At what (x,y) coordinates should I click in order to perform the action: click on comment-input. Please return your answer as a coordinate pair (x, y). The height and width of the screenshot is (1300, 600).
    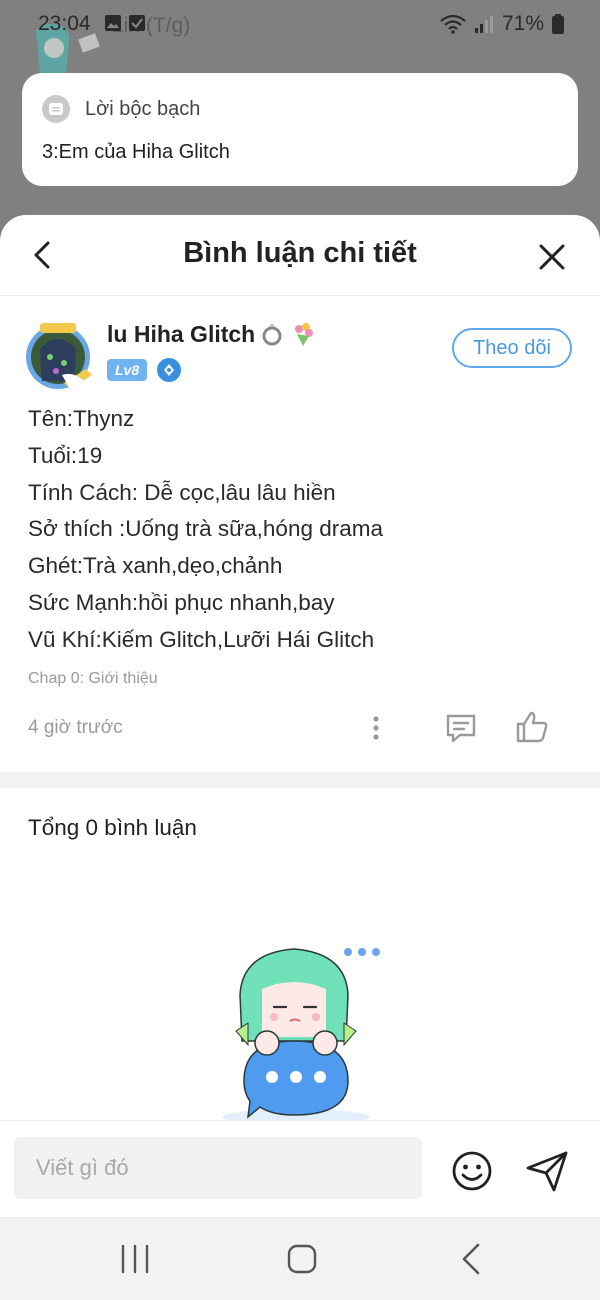
    Looking at the image, I should click on (218, 1168).